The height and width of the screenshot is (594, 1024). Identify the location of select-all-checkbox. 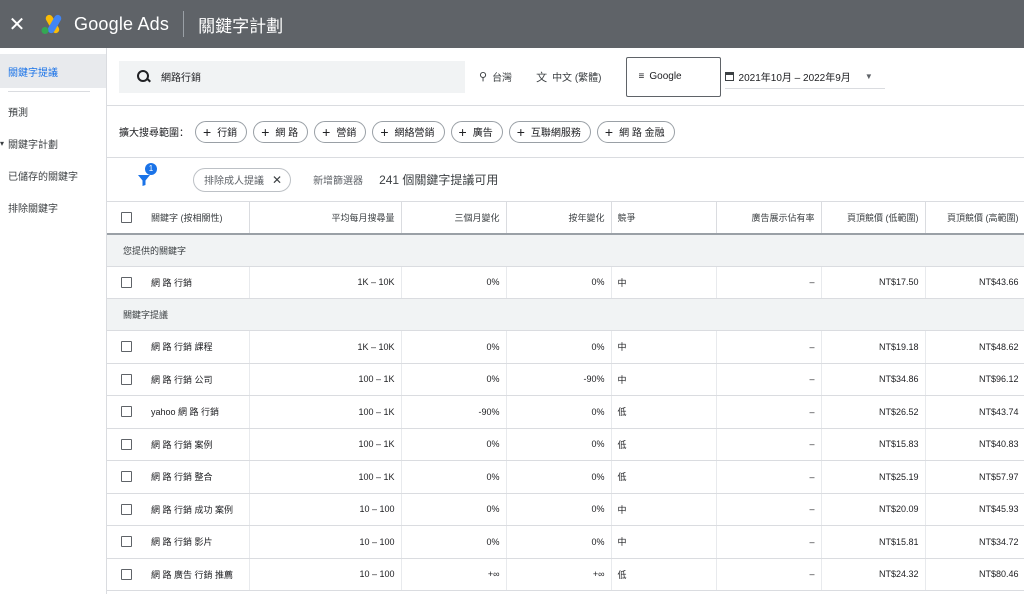
(126, 218).